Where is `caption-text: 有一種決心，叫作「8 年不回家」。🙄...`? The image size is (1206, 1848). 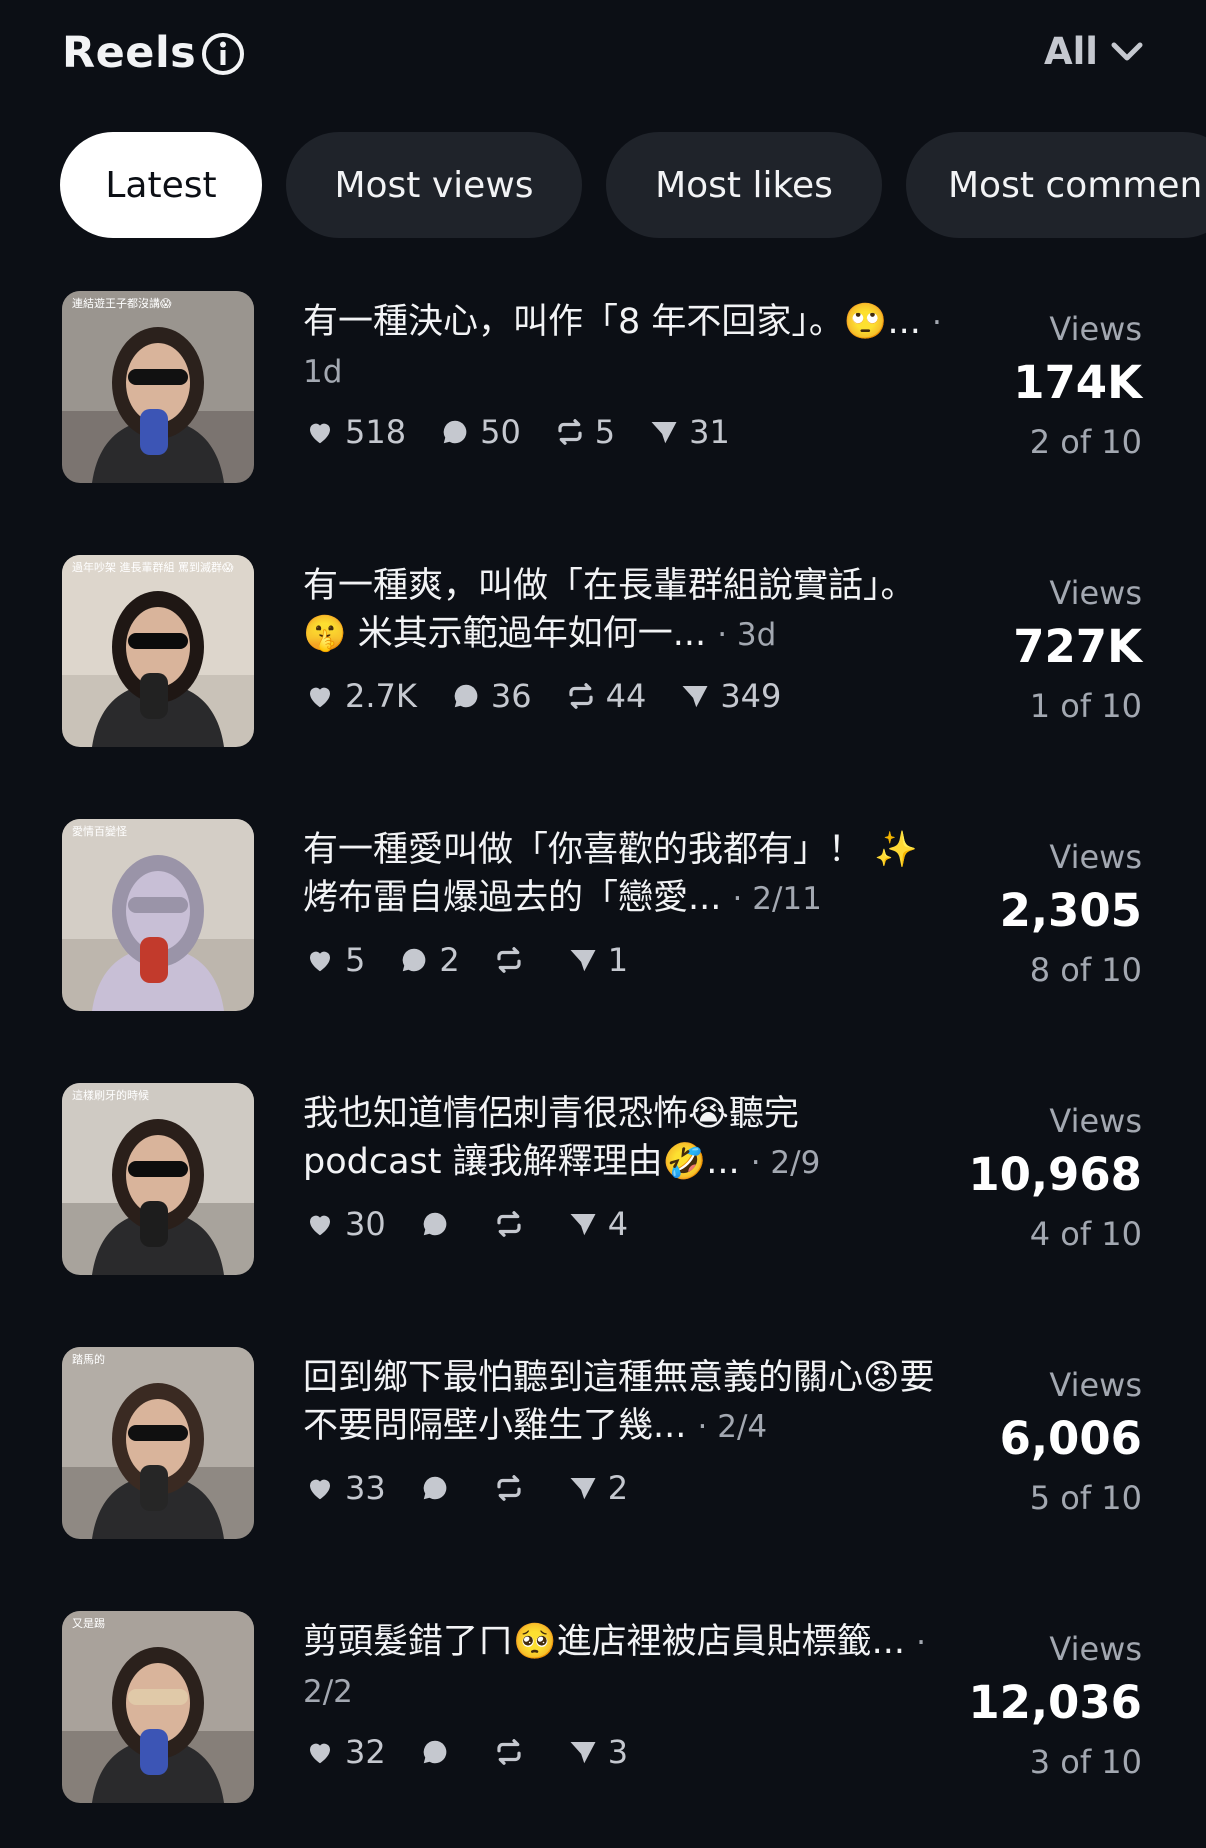
caption-text: 有一種決心，叫作「8 年不回家」。🙄... is located at coordinates (617, 322).